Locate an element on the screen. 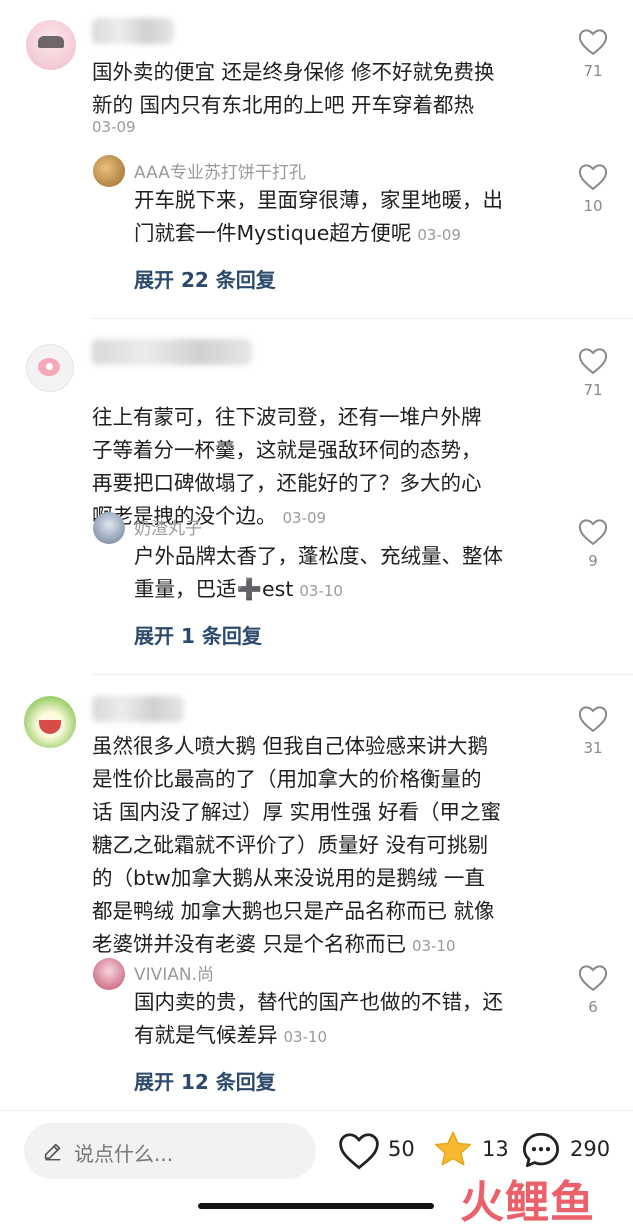  expand-replies-button: 展开 1 条回复 is located at coordinates (198, 634).